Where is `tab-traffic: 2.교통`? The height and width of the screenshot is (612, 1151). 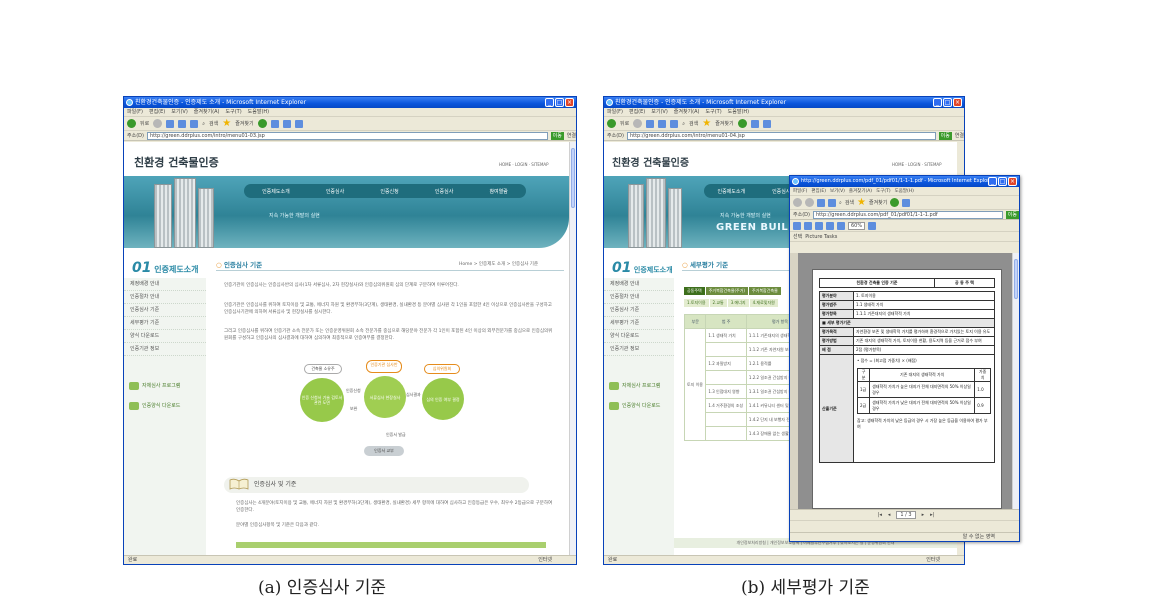
tab-traffic: 2.교통 is located at coordinates (718, 303).